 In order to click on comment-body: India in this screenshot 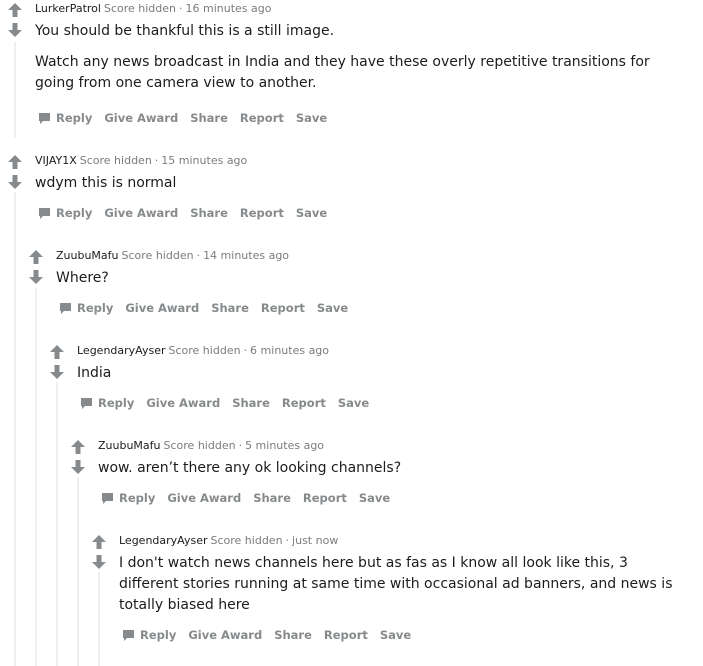, I will do `click(377, 373)`.